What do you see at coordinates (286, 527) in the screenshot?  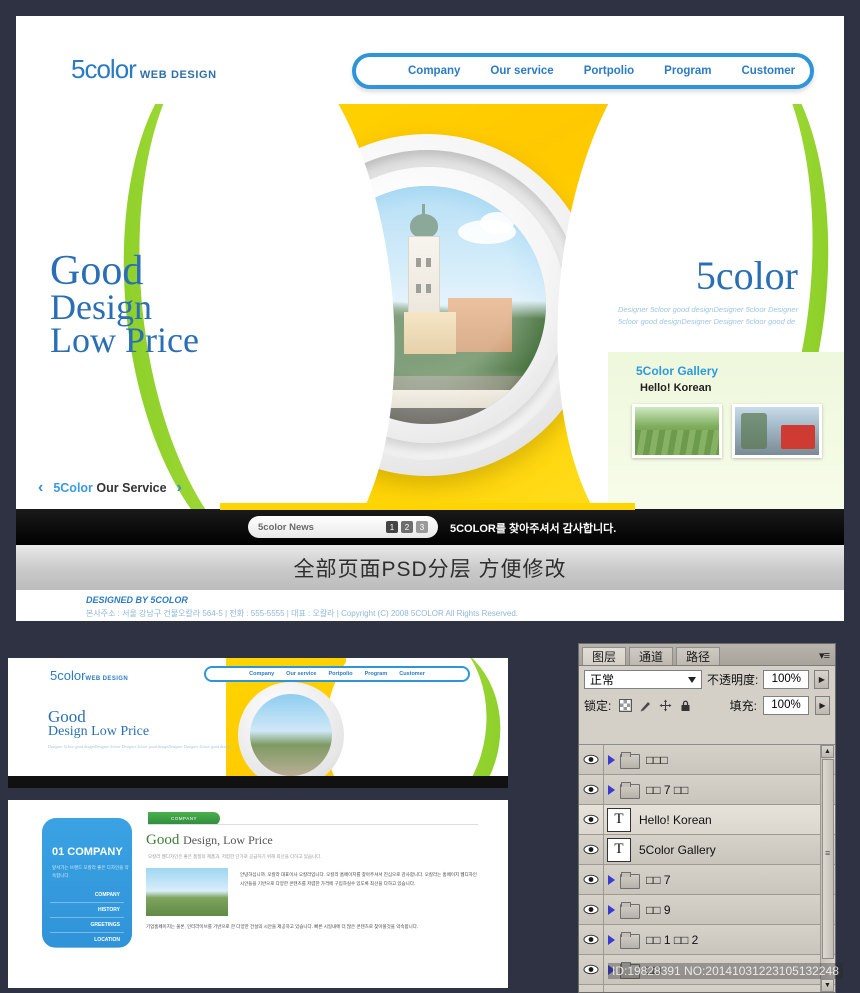 I see `news-label: 5color News` at bounding box center [286, 527].